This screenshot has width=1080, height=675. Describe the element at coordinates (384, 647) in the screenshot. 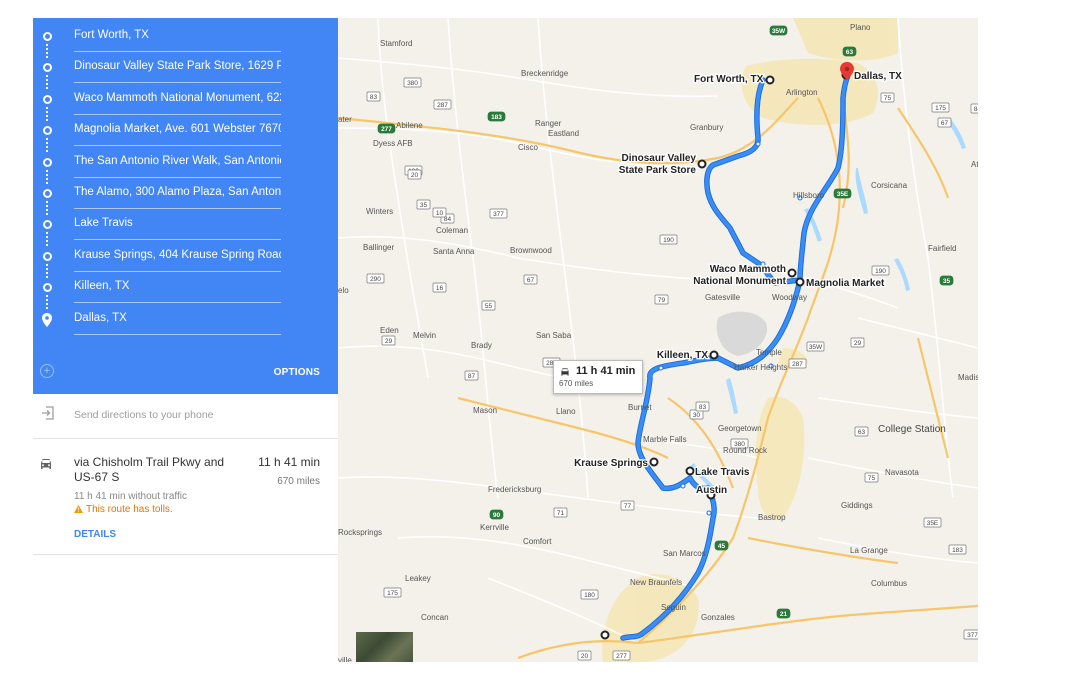

I see `satellite-toggle` at that location.